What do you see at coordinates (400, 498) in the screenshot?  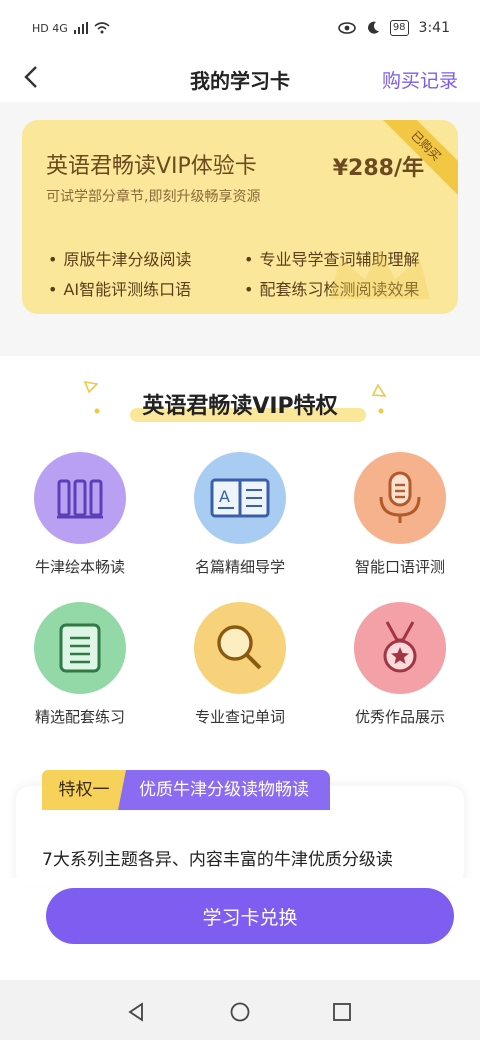 I see `microphone-icon` at bounding box center [400, 498].